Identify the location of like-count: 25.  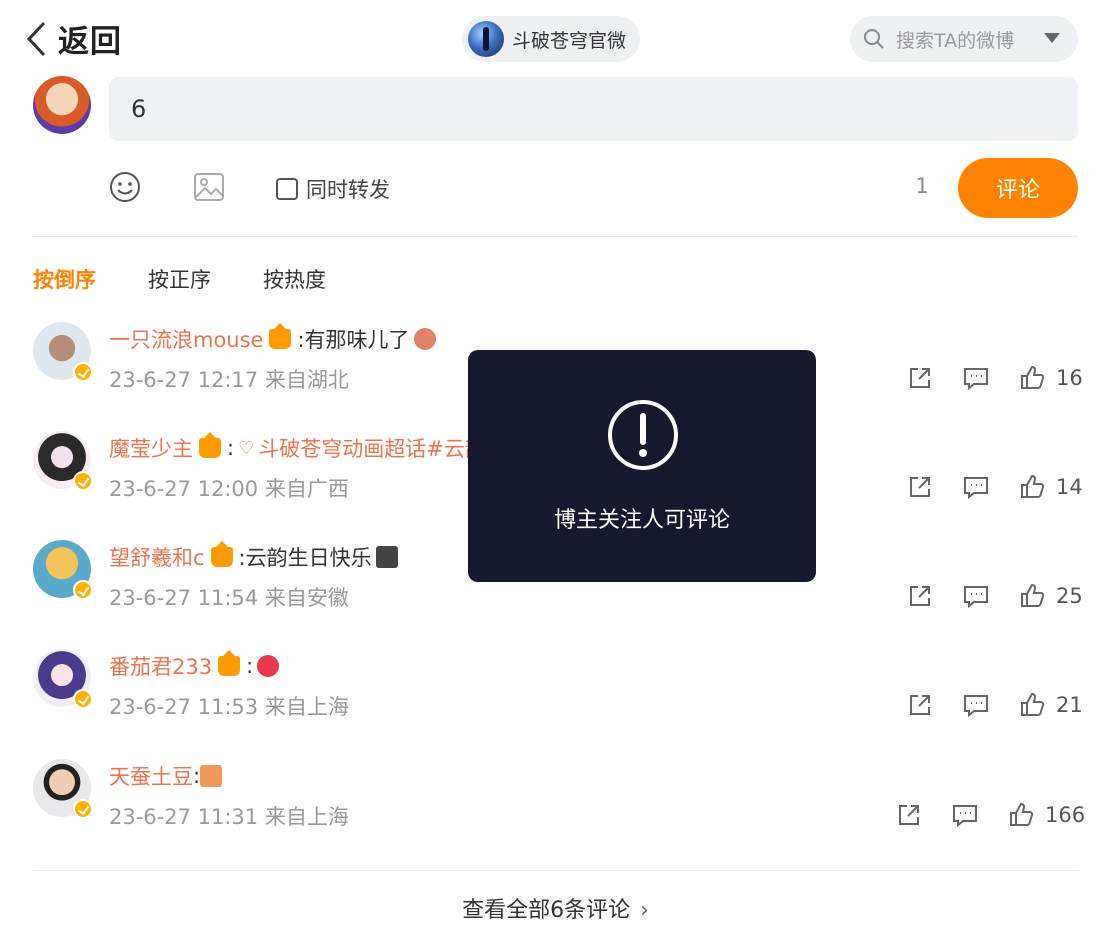
(1069, 596).